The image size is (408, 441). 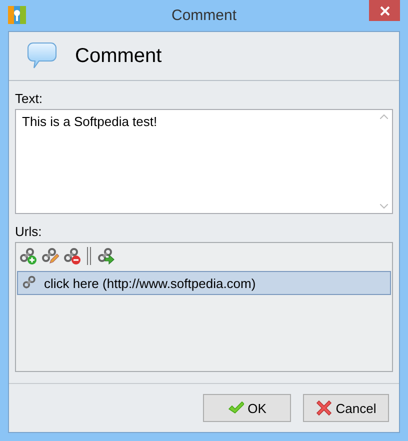 What do you see at coordinates (50, 256) in the screenshot?
I see `link-edit-icon` at bounding box center [50, 256].